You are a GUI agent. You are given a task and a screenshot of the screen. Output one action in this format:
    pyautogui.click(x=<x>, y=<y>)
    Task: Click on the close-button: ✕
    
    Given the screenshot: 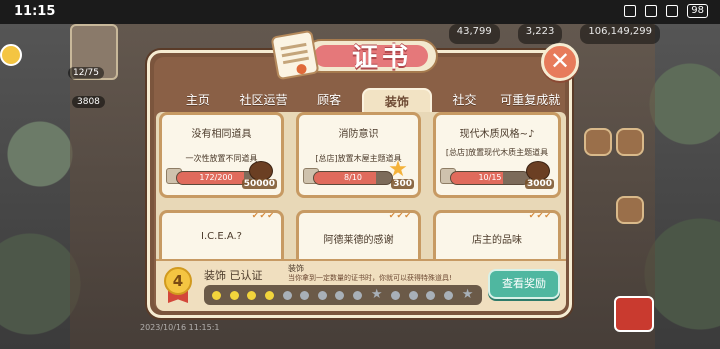 What is the action you would take?
    pyautogui.click(x=560, y=62)
    